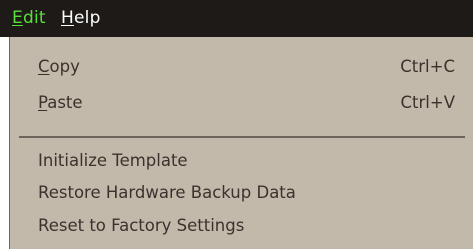 The height and width of the screenshot is (249, 473). I want to click on menu-item-paste-label: Paste, so click(60, 103).